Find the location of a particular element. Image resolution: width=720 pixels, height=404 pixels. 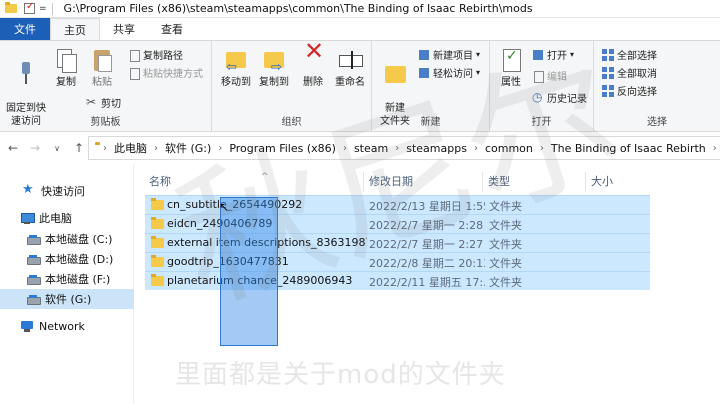

edit-icon is located at coordinates (538, 76).